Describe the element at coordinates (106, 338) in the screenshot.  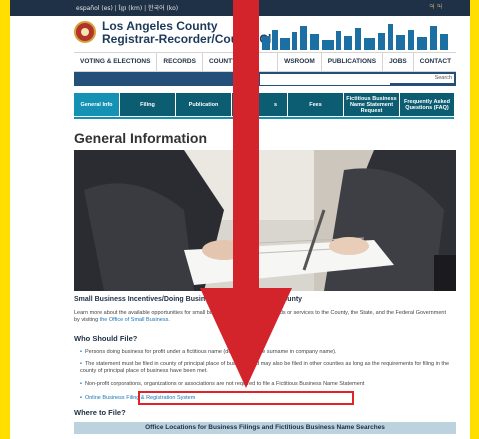
I see `who-should-file-heading: Who Should File?` at that location.